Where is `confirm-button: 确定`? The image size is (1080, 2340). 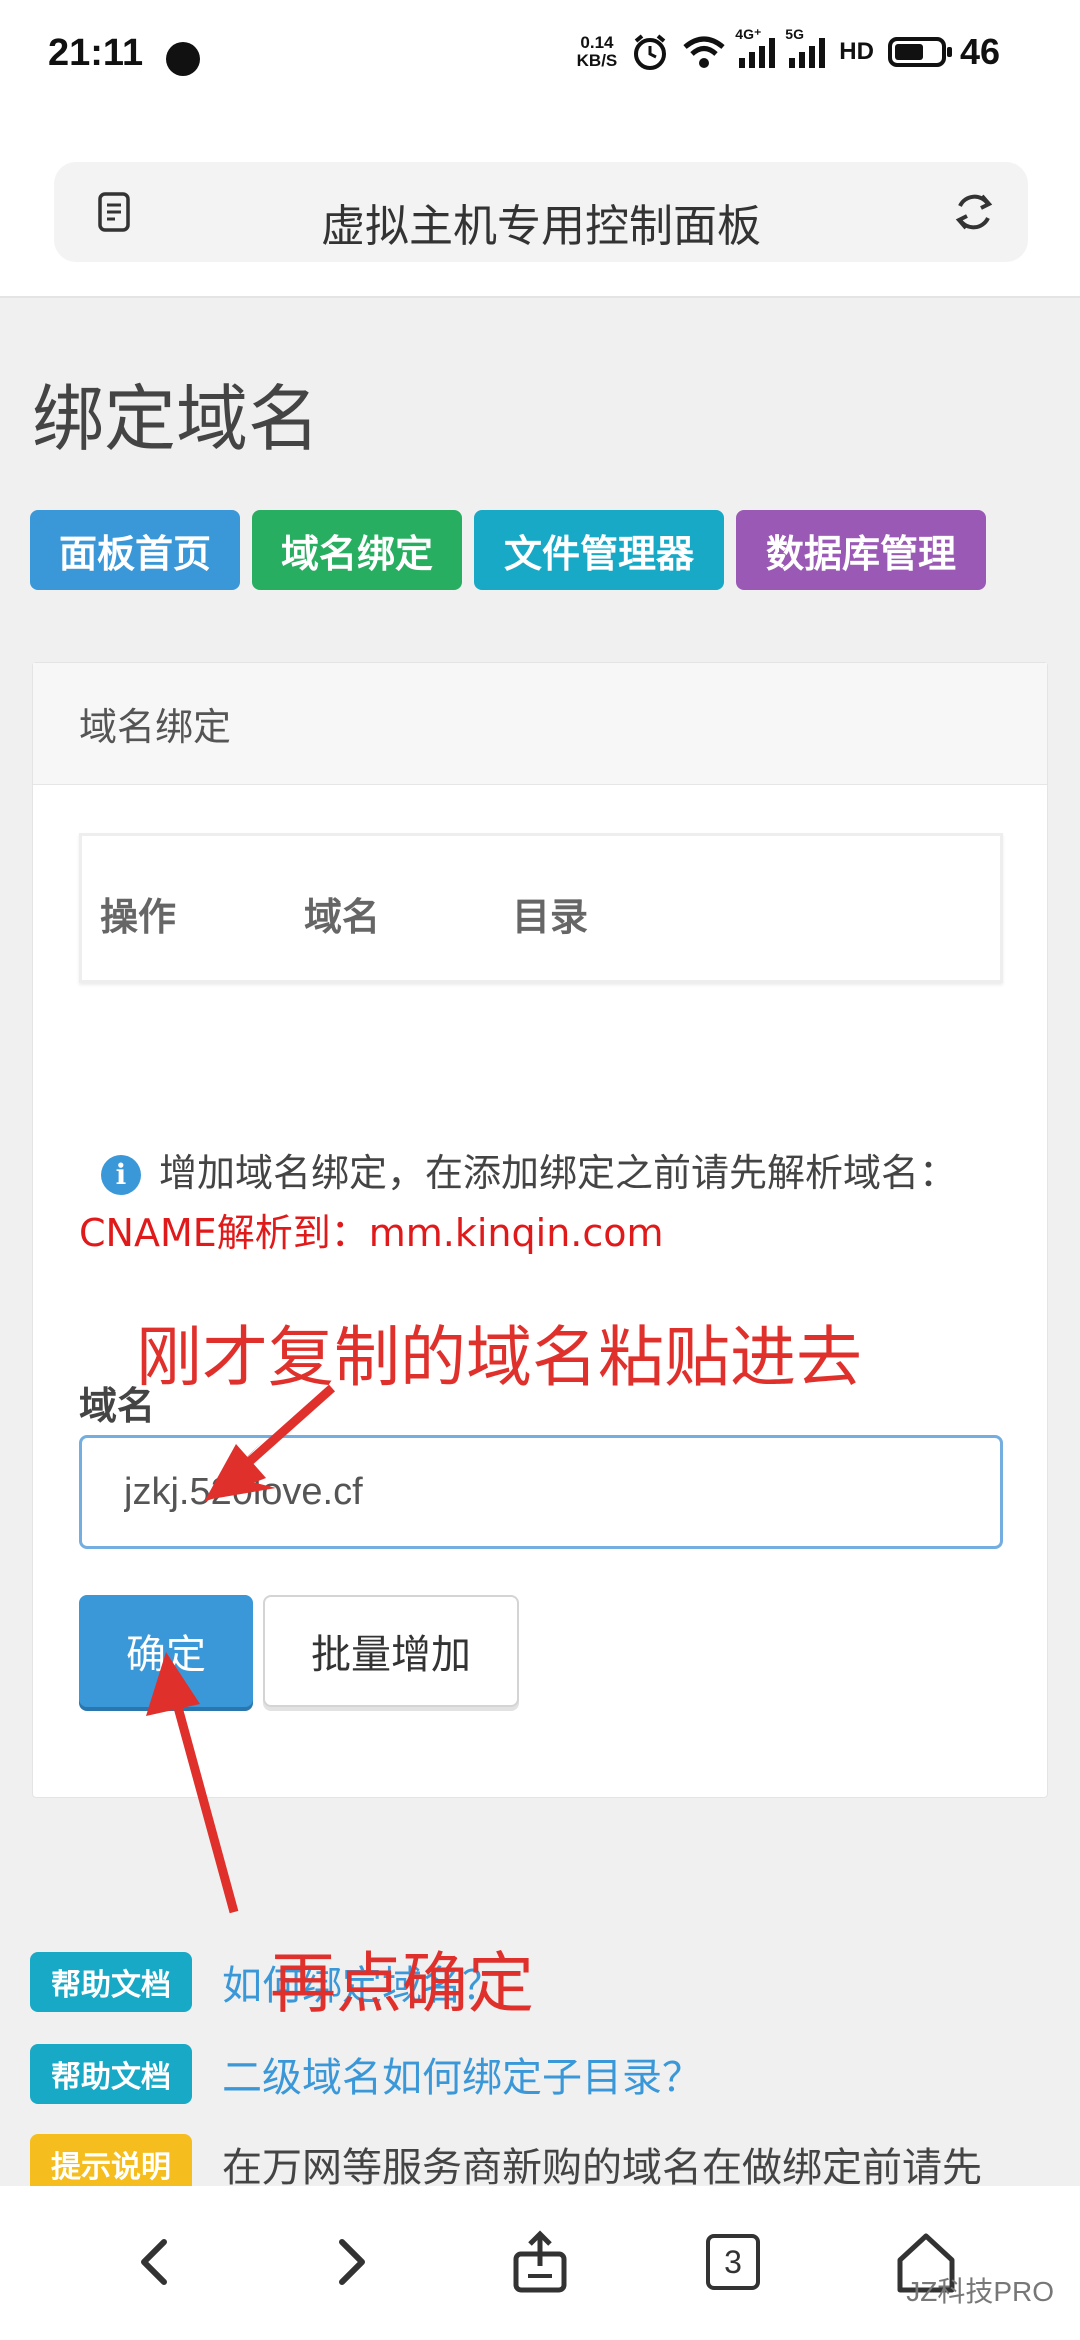 confirm-button: 确定 is located at coordinates (166, 1651).